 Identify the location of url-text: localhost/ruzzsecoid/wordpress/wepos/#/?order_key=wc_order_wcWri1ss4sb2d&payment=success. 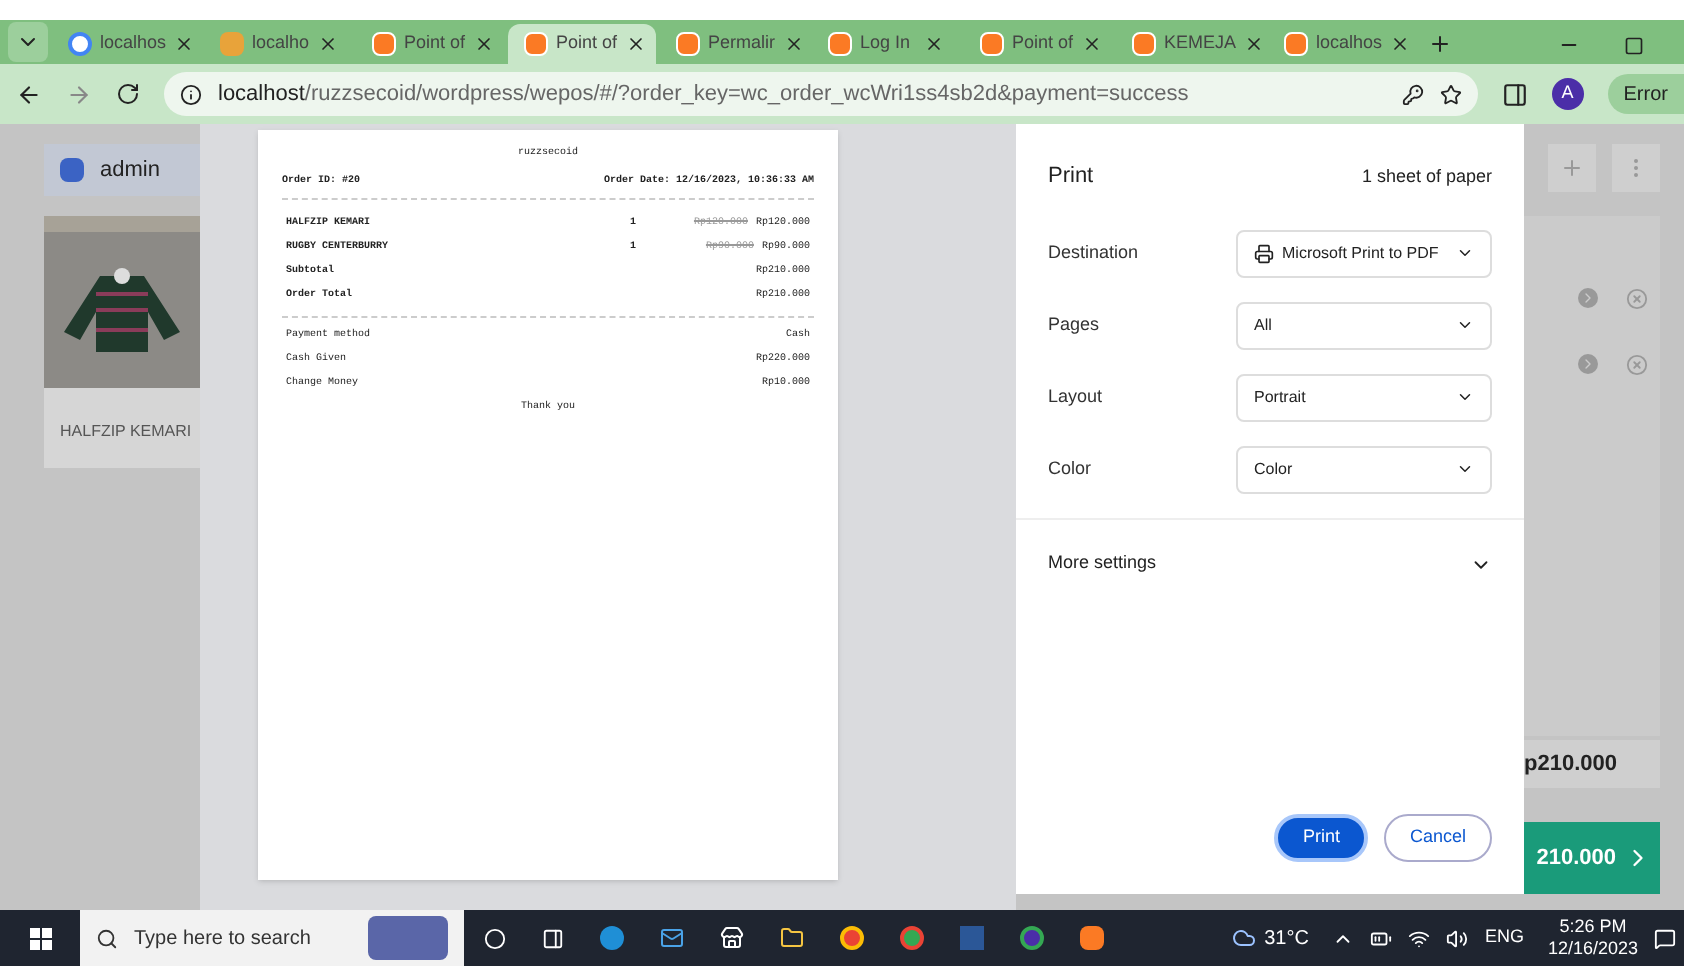
(704, 94).